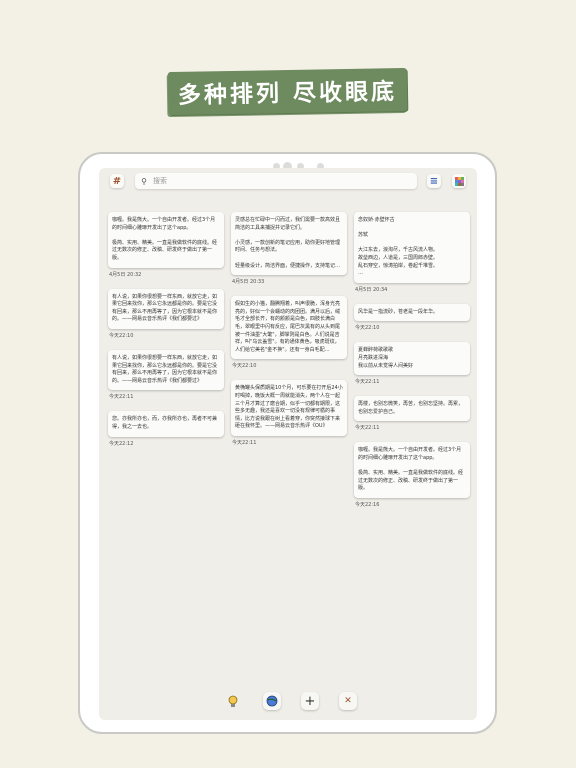  Describe the element at coordinates (248, 282) in the screenshot. I see `note-time: 4月5日 20:33` at that location.